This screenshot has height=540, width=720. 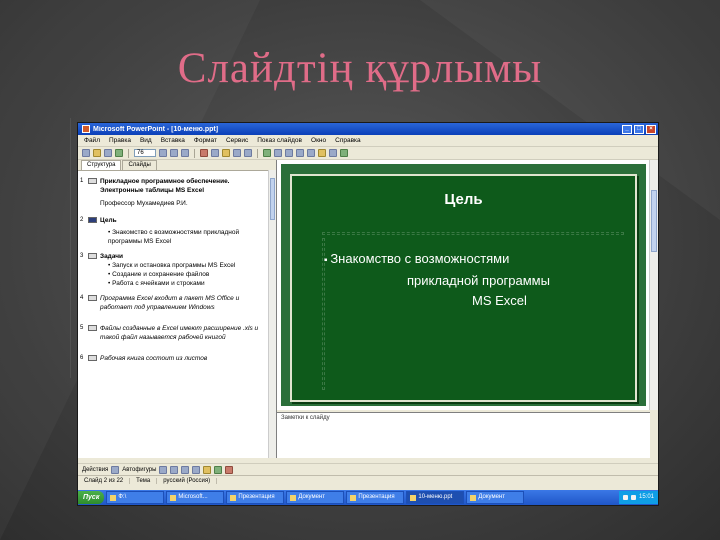 What do you see at coordinates (139, 165) in the screenshot?
I see `tab-slides: Слайды` at bounding box center [139, 165].